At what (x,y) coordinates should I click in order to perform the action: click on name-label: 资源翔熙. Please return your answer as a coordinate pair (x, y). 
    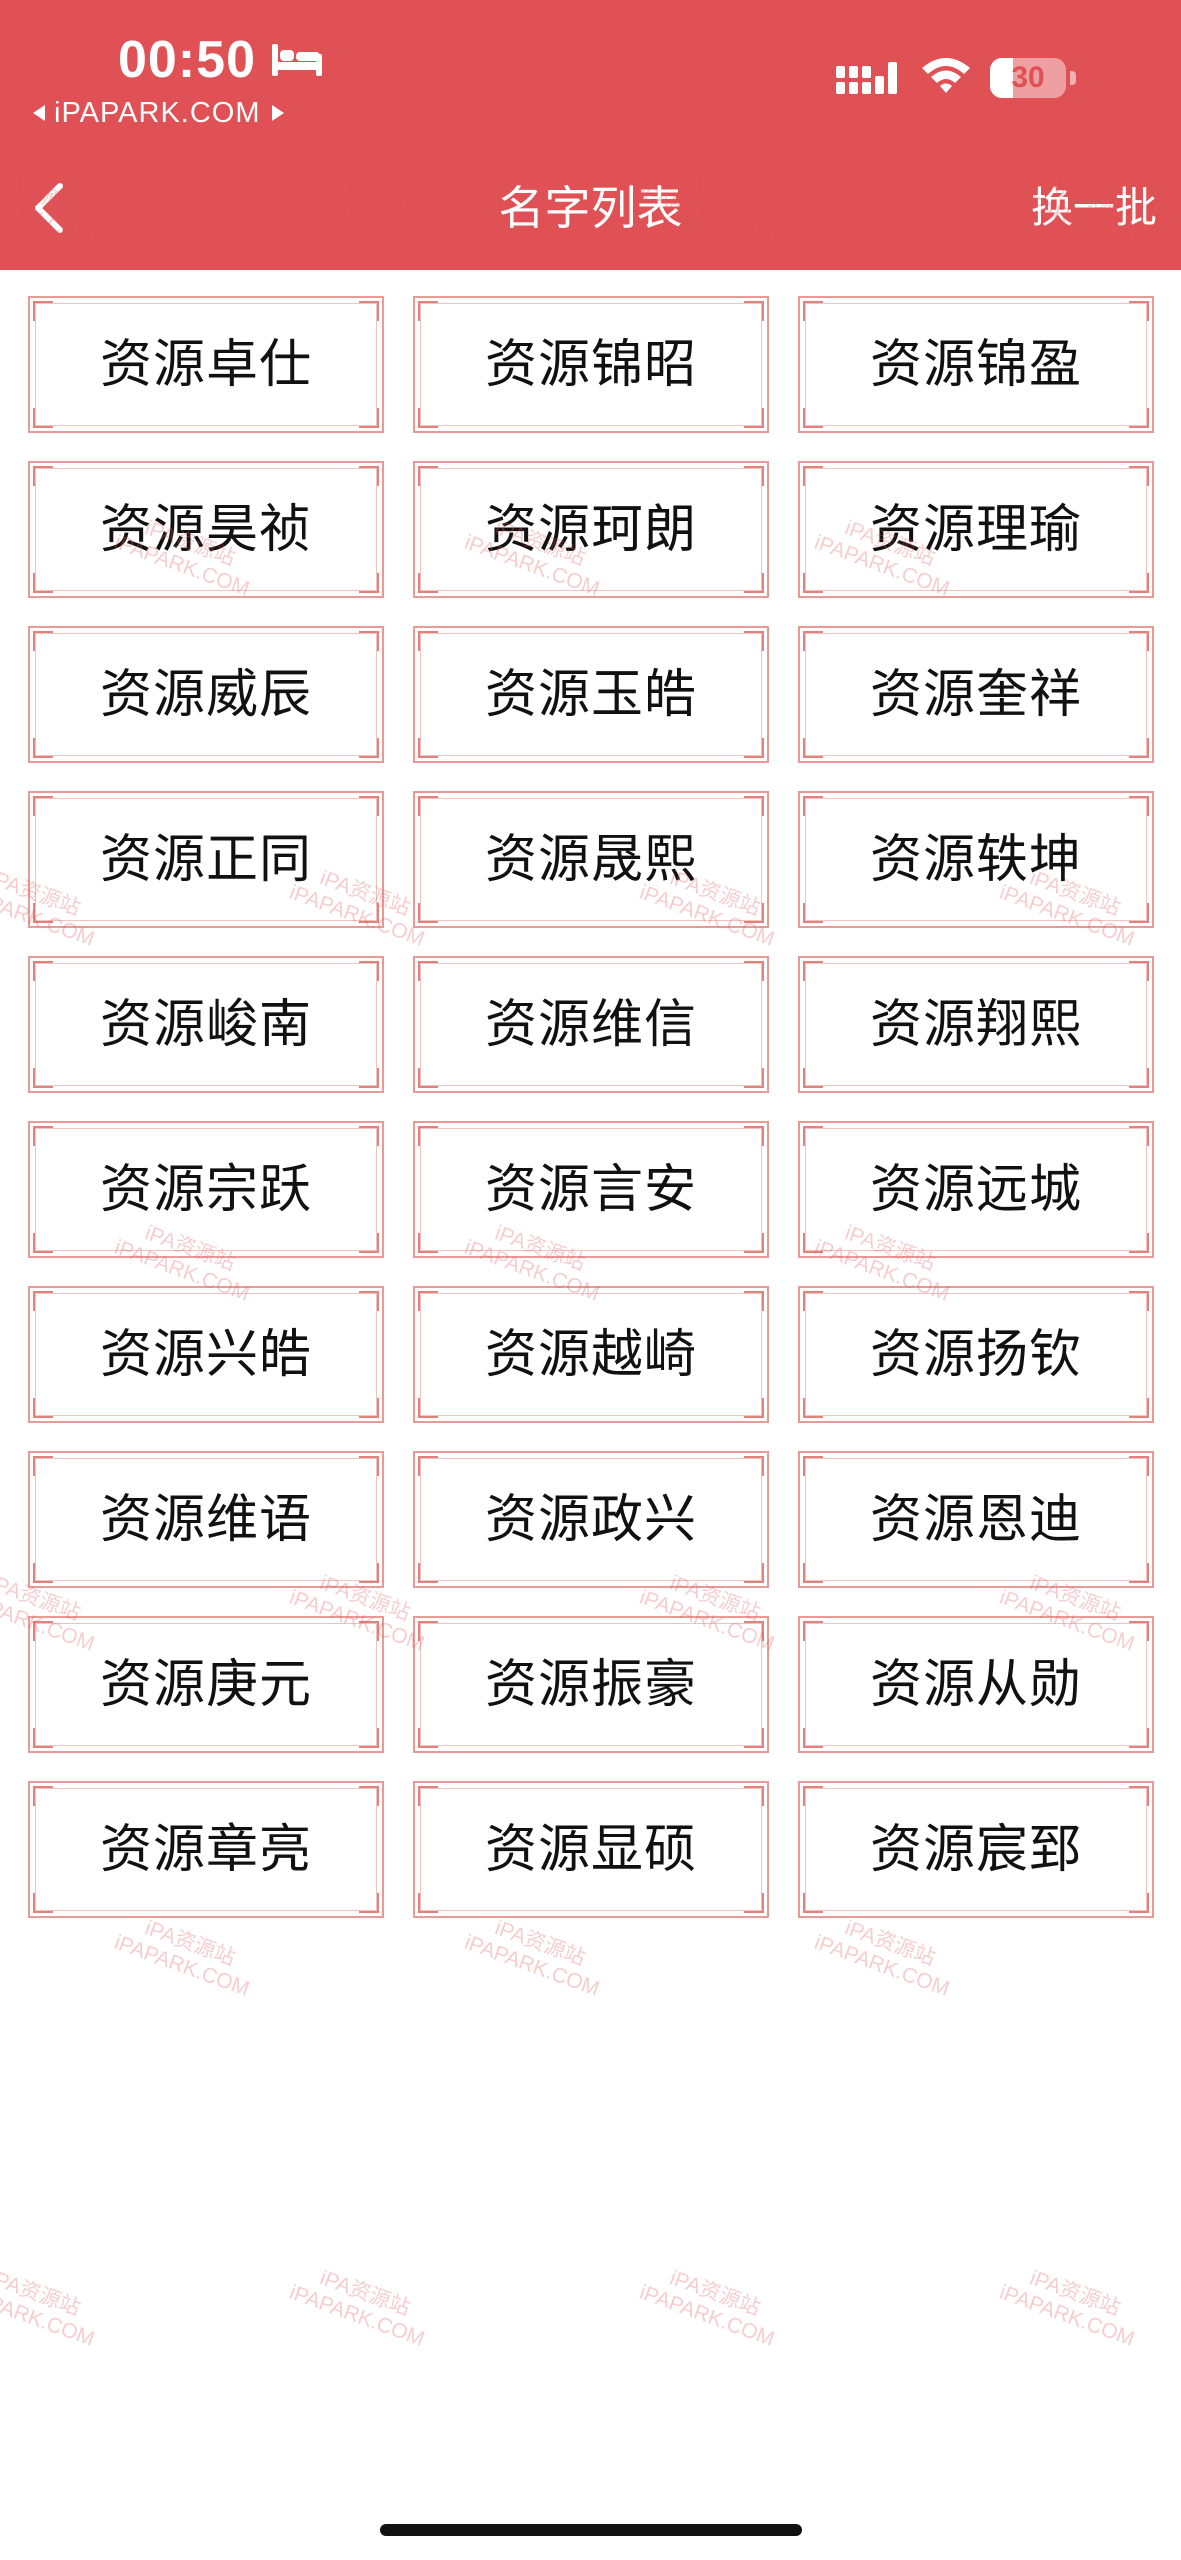
    Looking at the image, I should click on (975, 1024).